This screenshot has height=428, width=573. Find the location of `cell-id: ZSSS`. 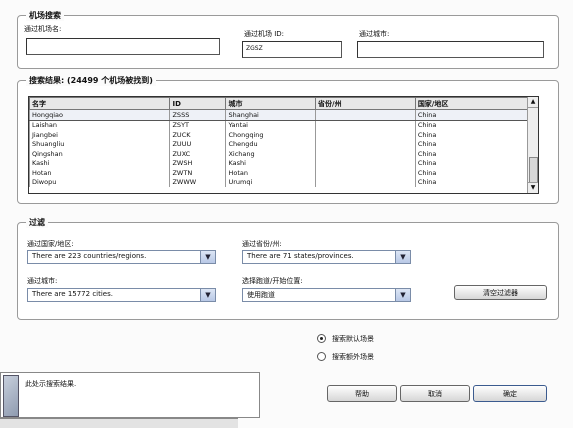

cell-id: ZSSS is located at coordinates (198, 115).